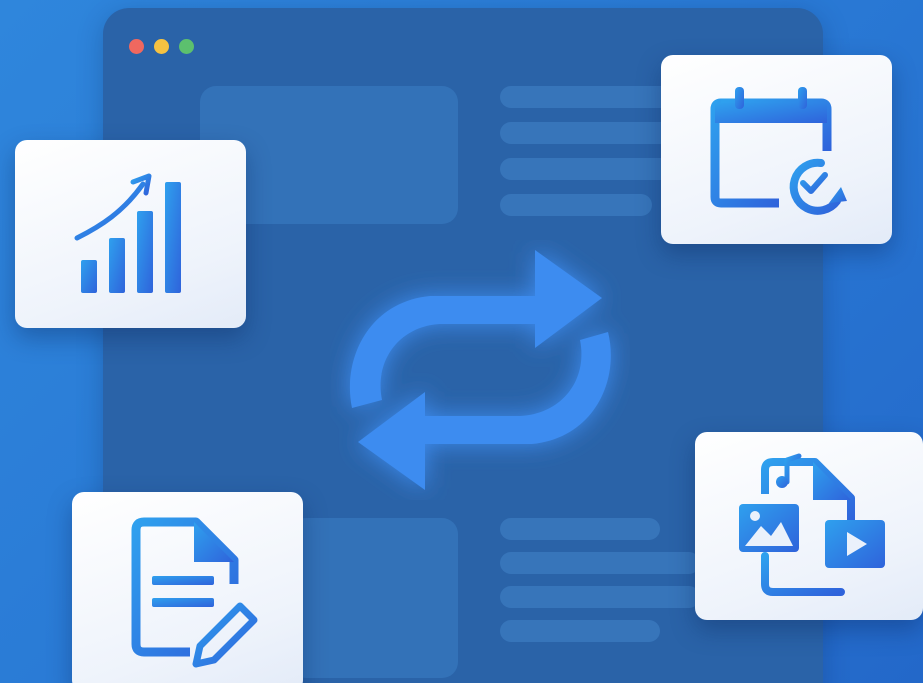 This screenshot has height=683, width=923. Describe the element at coordinates (186, 46) in the screenshot. I see `maximize-dot` at that location.